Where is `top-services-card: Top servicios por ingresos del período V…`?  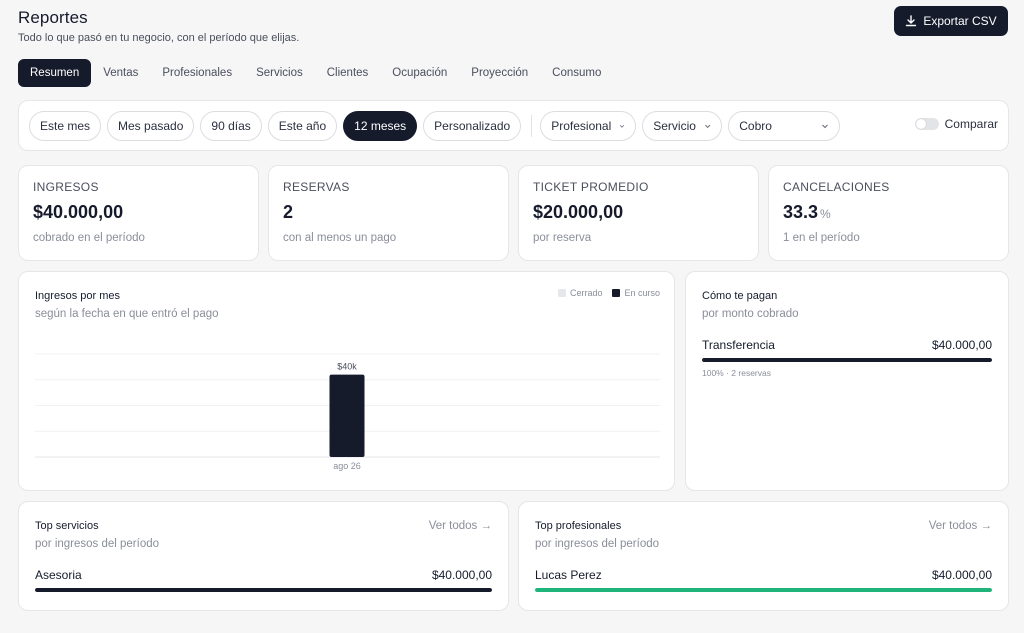
top-services-card: Top servicios por ingresos del período V… is located at coordinates (263, 556).